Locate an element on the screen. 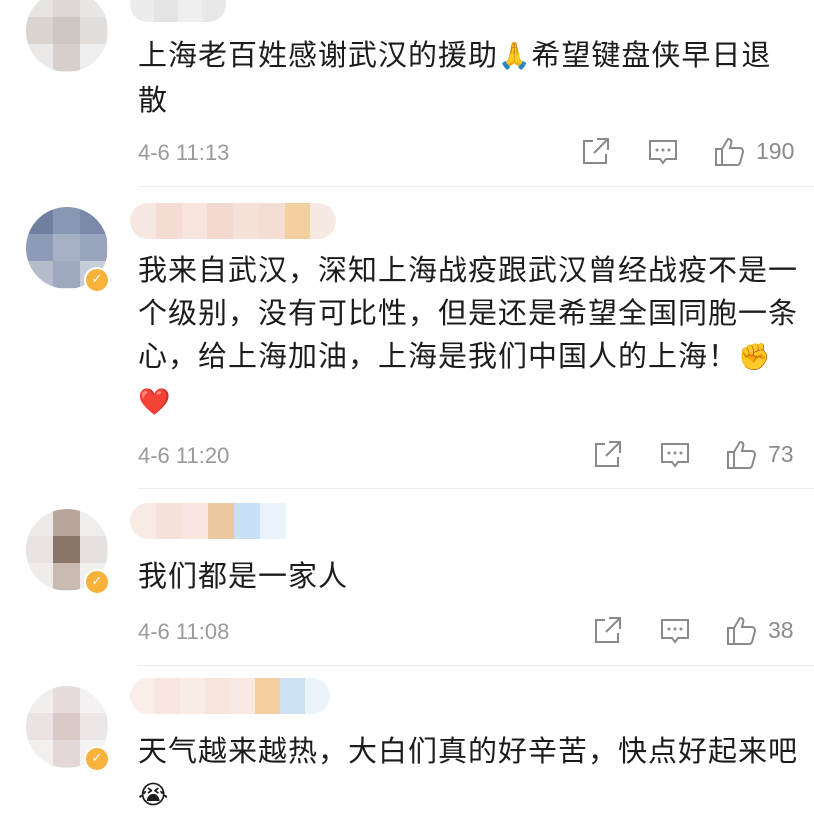  crying-emoji-icon: 😭 is located at coordinates (154, 795).